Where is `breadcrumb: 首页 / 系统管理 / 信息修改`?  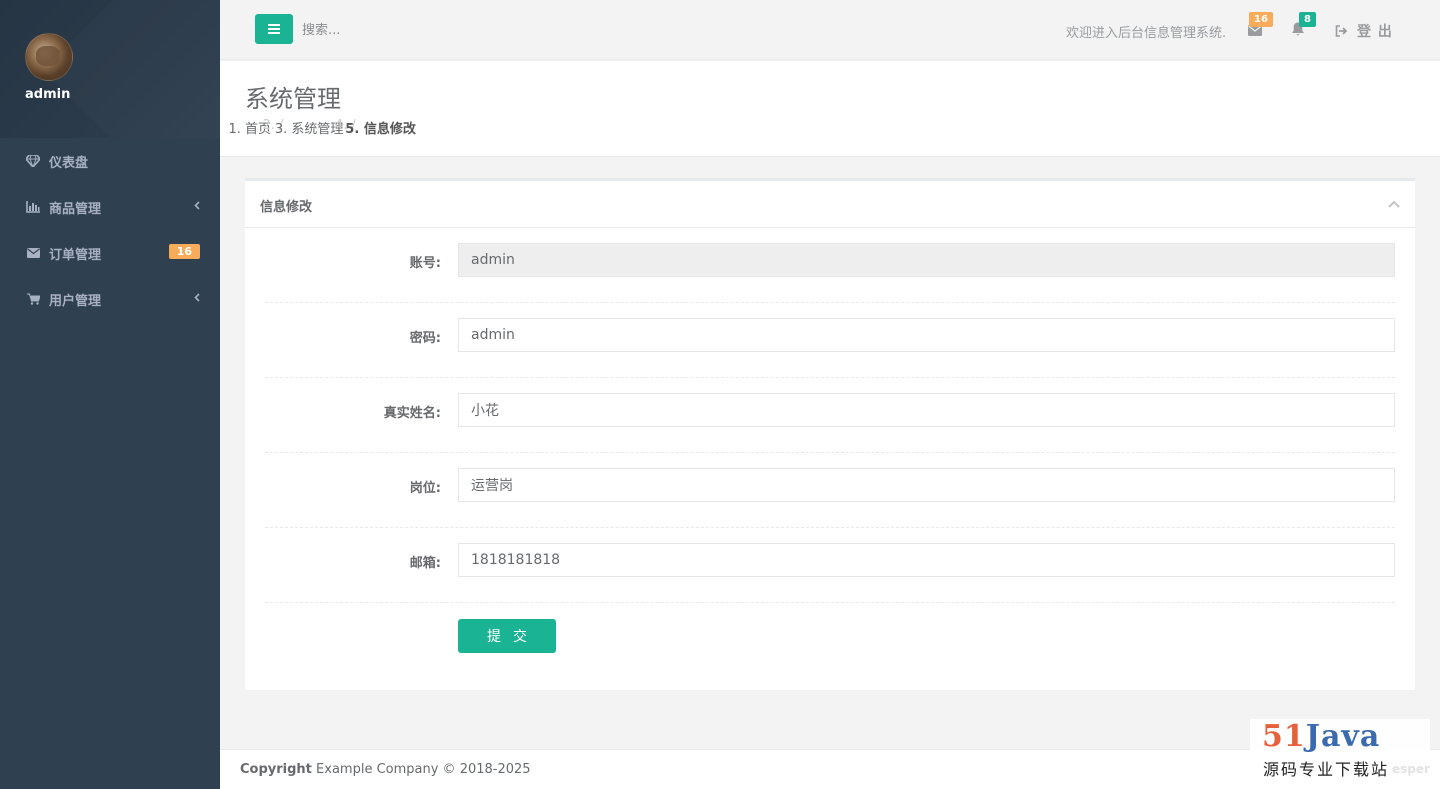 breadcrumb: 首页 / 系统管理 / 信息修改 is located at coordinates (330, 127).